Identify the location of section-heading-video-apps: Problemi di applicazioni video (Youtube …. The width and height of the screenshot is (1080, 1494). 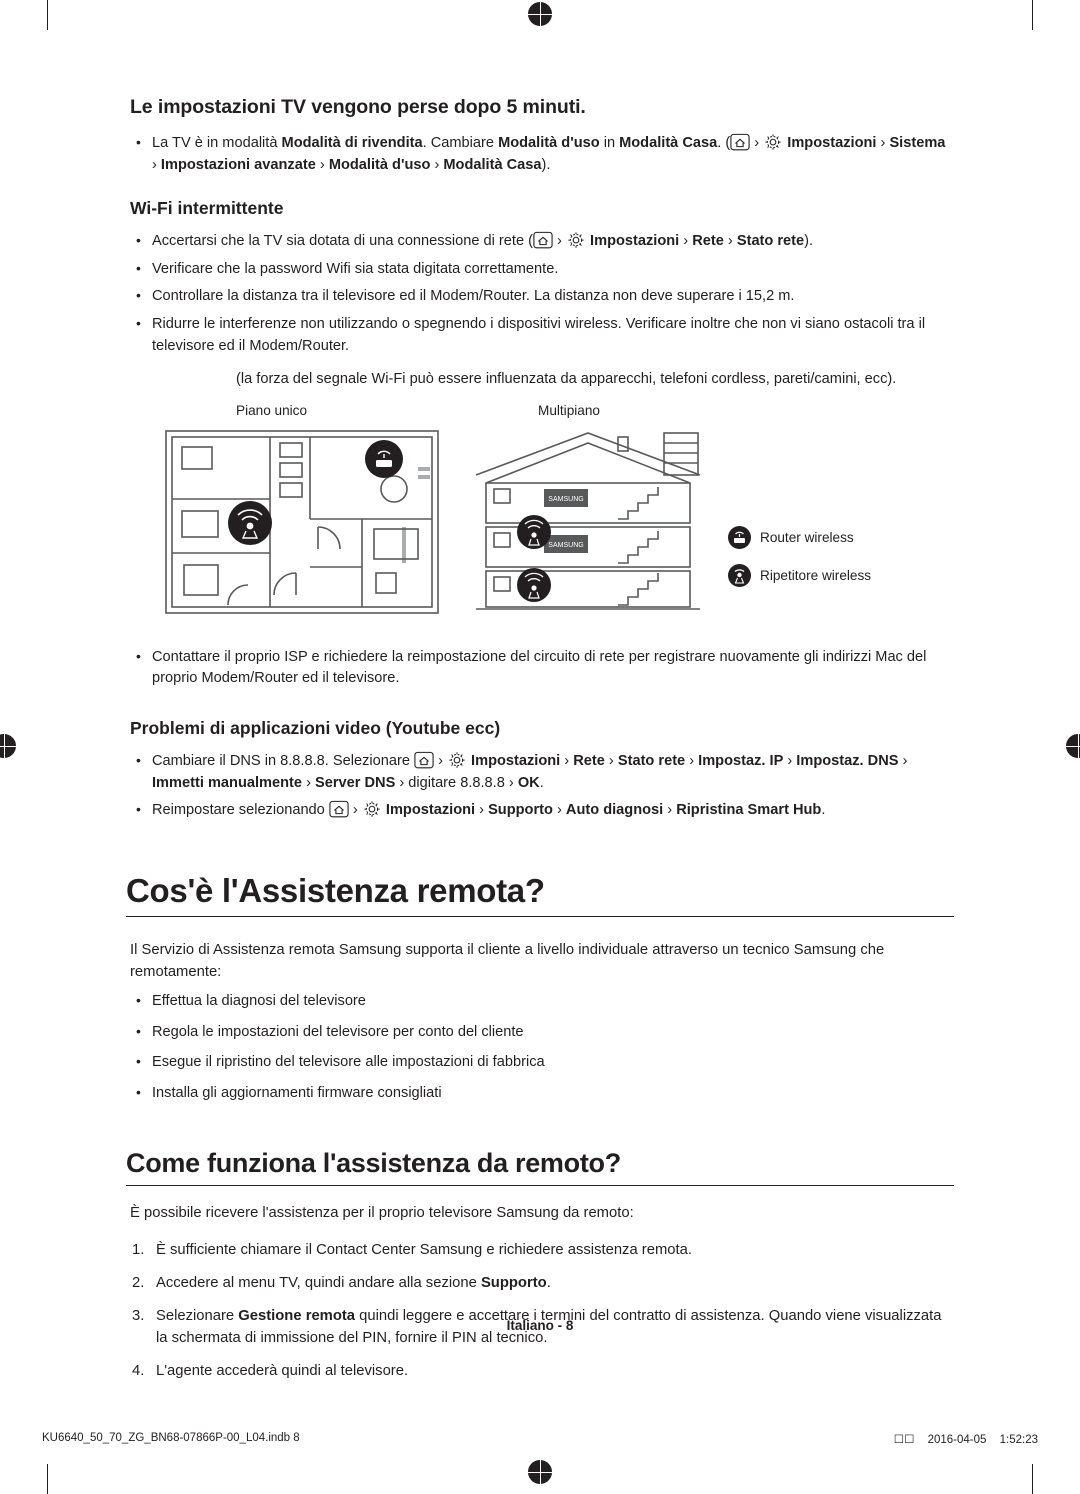
(315, 727).